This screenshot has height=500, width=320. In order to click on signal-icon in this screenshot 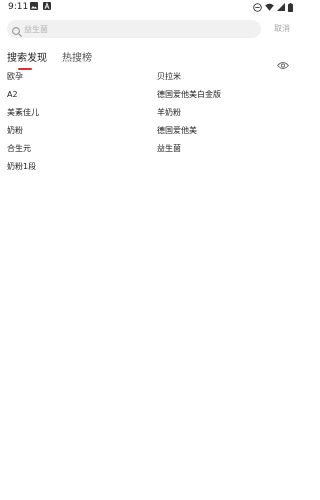, I will do `click(281, 7)`.